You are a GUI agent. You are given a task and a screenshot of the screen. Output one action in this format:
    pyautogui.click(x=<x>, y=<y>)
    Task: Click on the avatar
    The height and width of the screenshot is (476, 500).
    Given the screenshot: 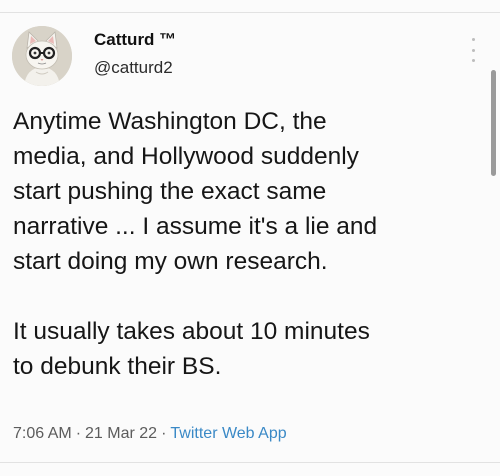 What is the action you would take?
    pyautogui.click(x=42, y=56)
    